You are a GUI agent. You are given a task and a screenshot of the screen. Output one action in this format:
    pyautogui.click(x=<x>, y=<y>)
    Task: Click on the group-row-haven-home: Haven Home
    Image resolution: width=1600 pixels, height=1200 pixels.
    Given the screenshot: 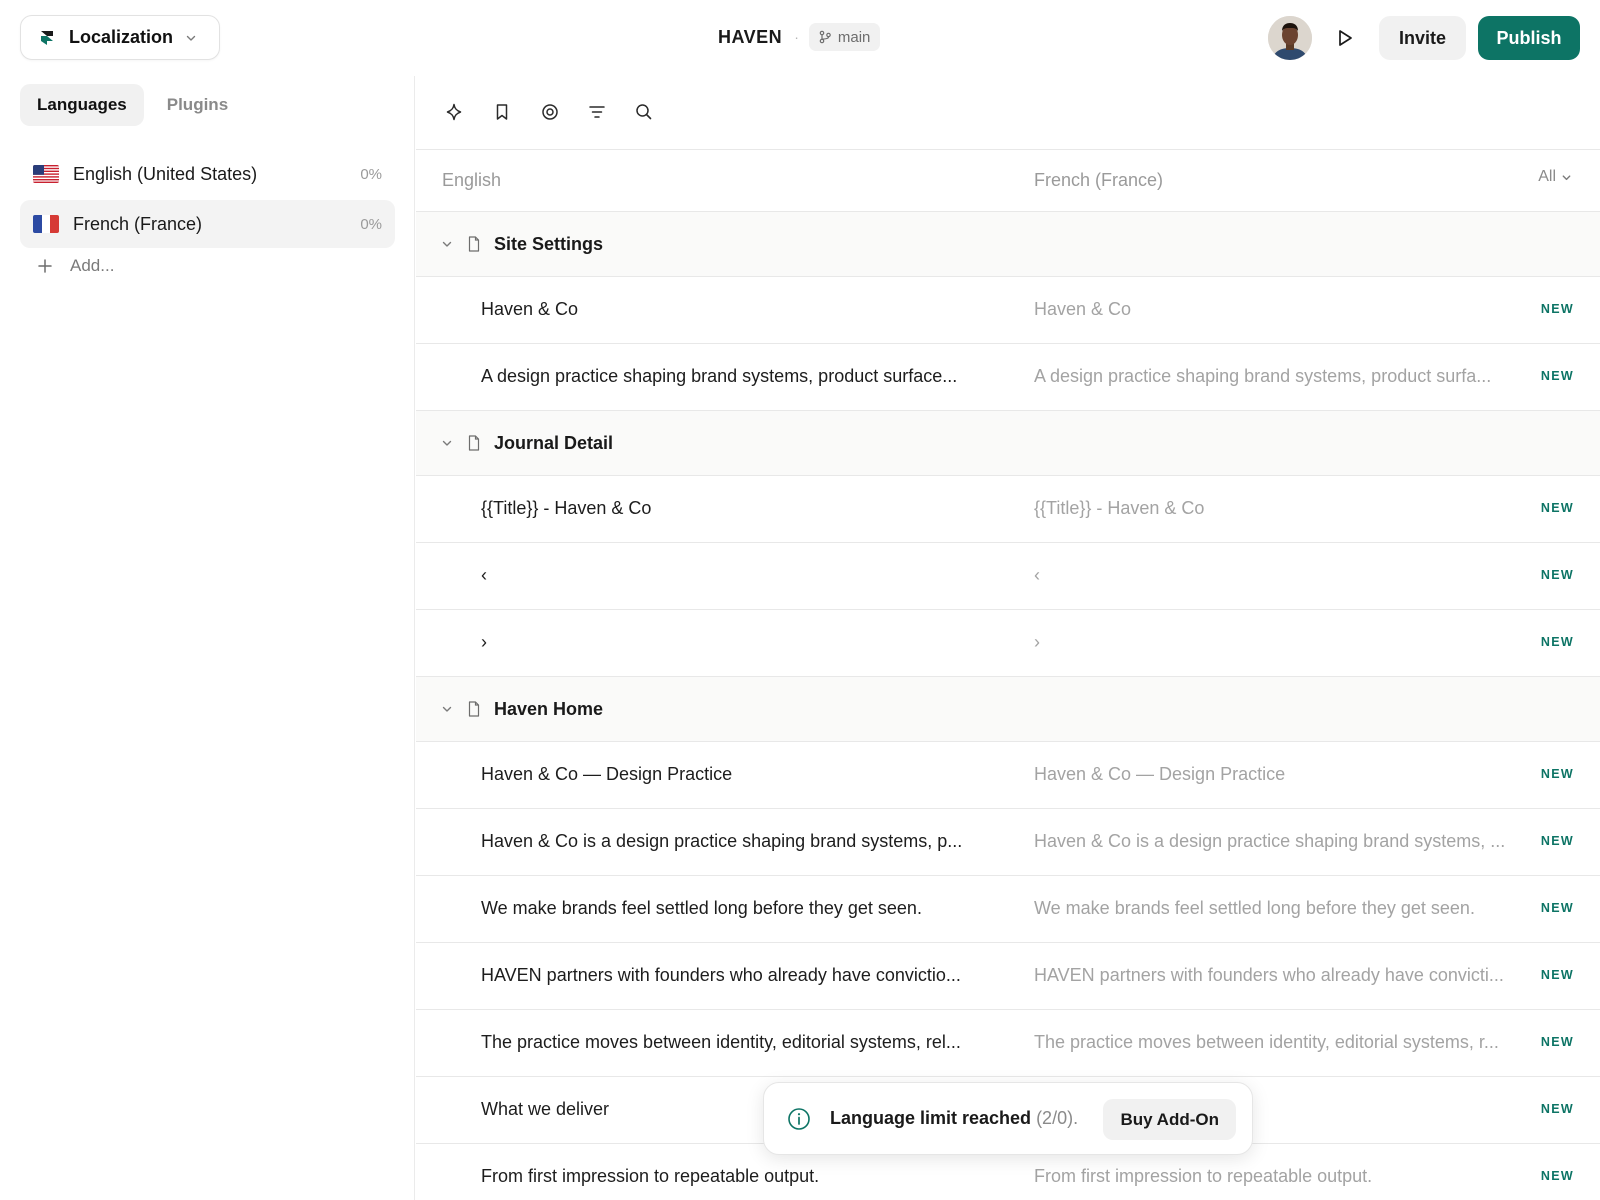 What is the action you would take?
    pyautogui.click(x=1008, y=709)
    